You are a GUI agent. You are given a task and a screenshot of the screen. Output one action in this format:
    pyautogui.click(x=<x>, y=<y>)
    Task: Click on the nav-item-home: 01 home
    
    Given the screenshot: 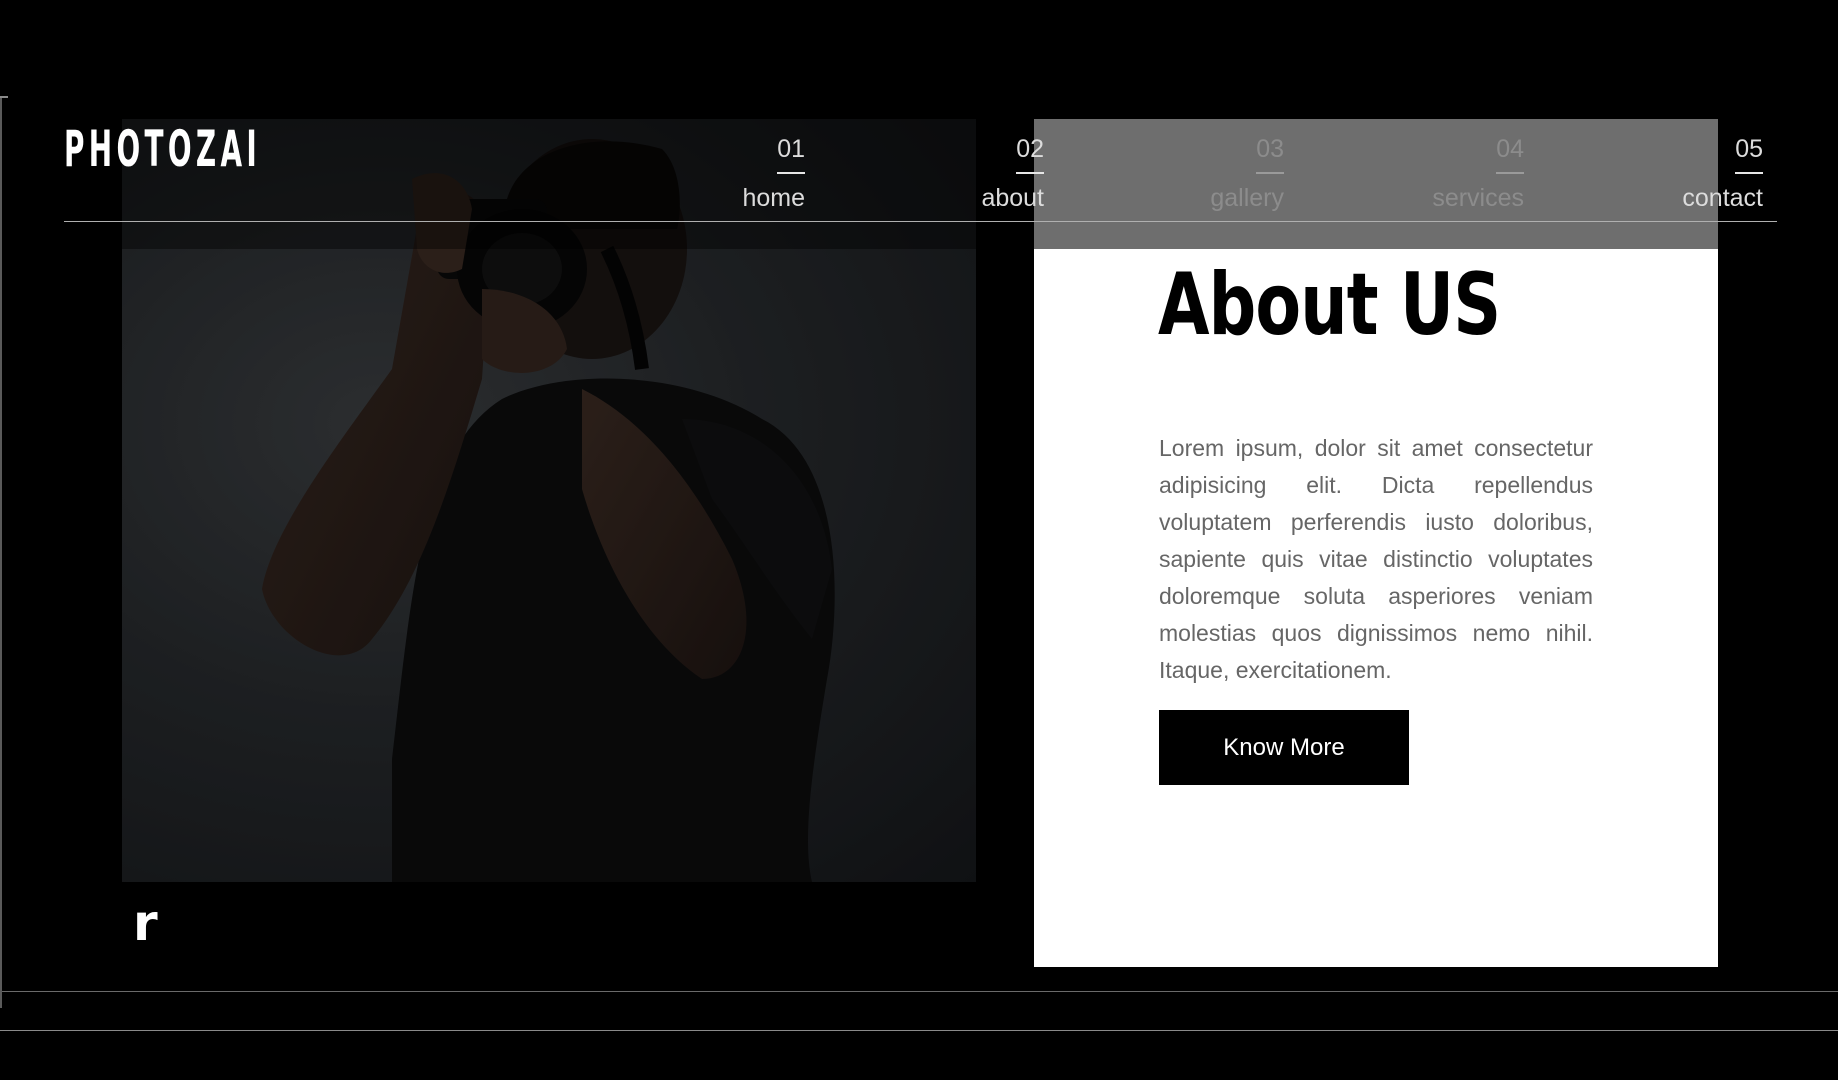 What is the action you would take?
    pyautogui.click(x=773, y=173)
    